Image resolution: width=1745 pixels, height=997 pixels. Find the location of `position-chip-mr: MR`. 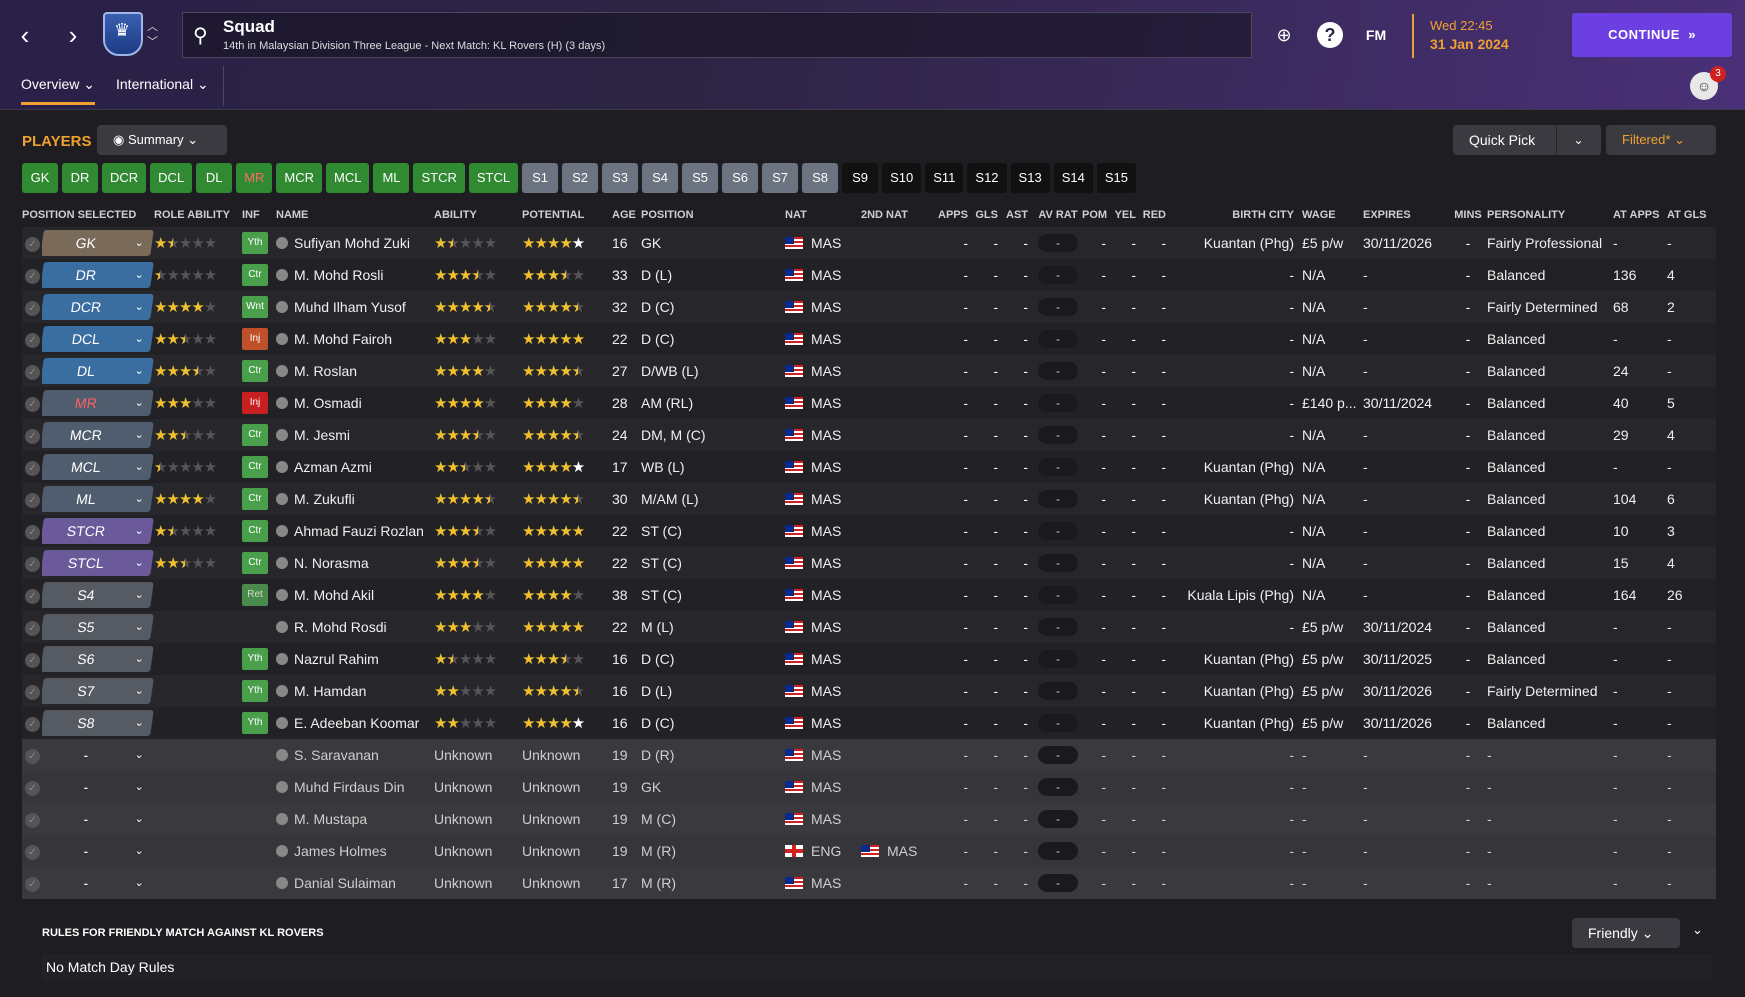

position-chip-mr: MR is located at coordinates (254, 178).